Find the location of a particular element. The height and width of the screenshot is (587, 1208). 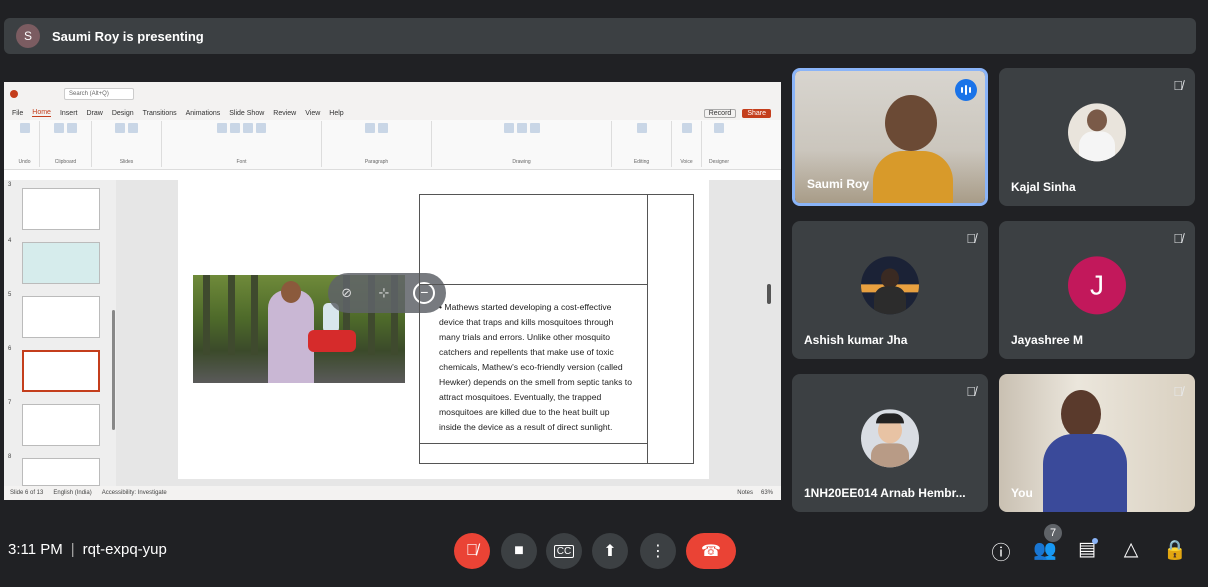

arrange-icon is located at coordinates (521, 128).